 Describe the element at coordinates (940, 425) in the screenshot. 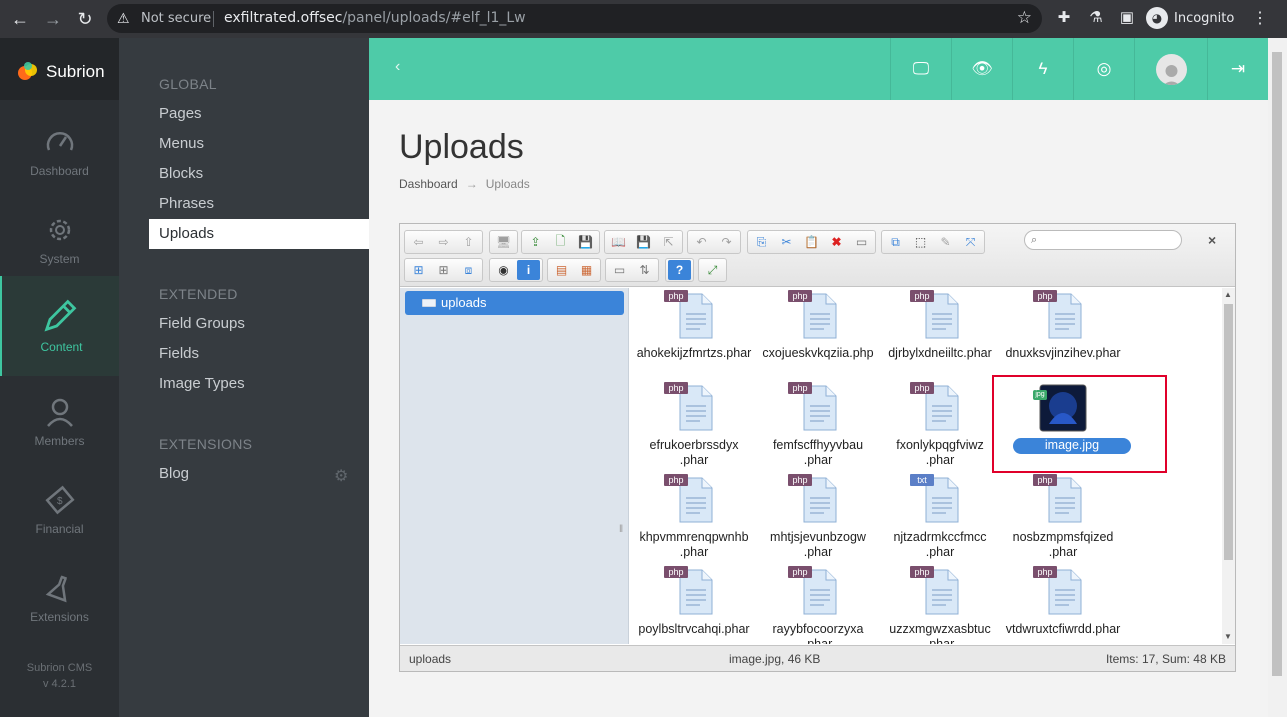

I see `file-item: php fxonlykpqgfviwz .phar` at that location.